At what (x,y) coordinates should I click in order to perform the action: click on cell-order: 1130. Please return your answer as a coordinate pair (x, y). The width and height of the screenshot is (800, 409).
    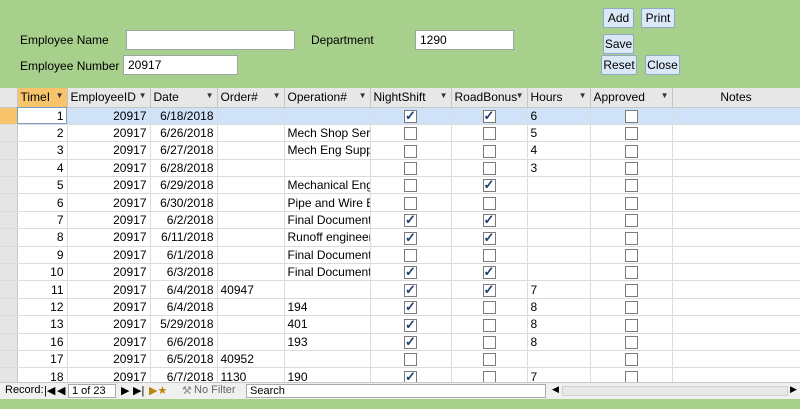
    Looking at the image, I should click on (251, 374).